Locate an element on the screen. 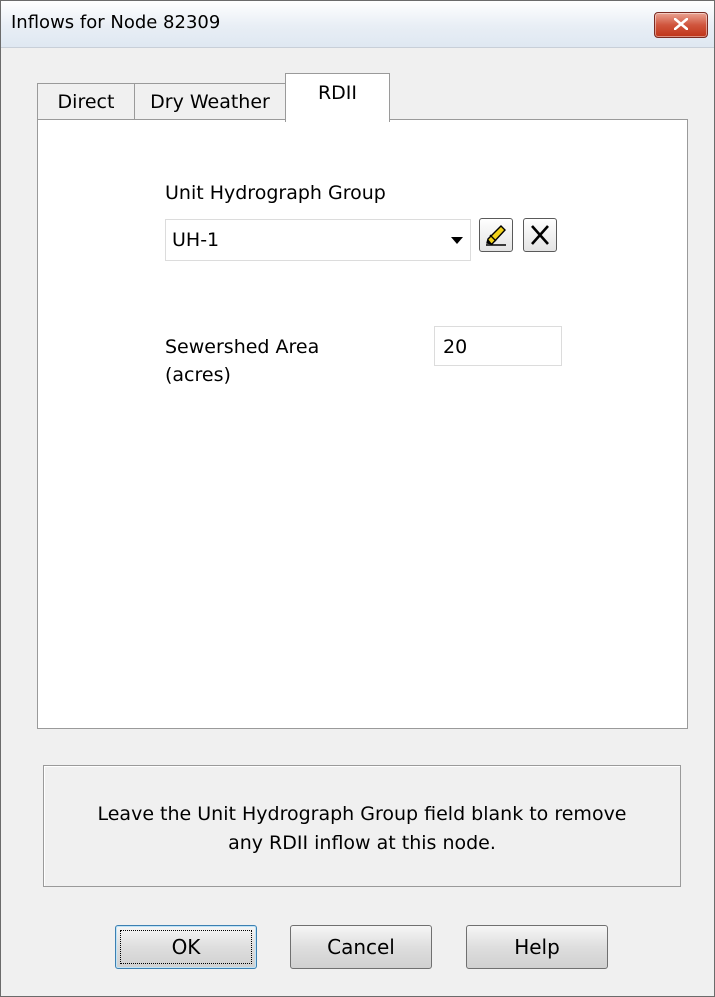  edit-unit-hydrograph-button is located at coordinates (496, 235).